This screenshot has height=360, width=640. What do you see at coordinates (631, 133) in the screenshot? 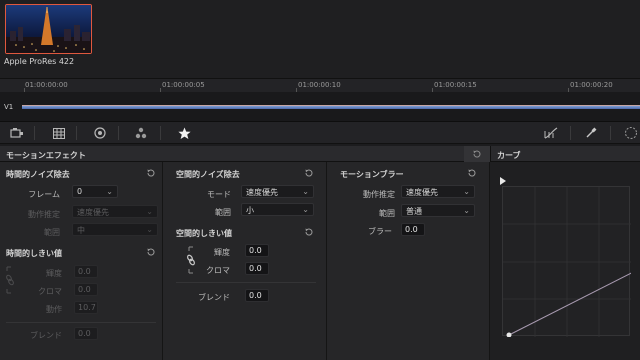
I see `circle-dashed-icon` at bounding box center [631, 133].